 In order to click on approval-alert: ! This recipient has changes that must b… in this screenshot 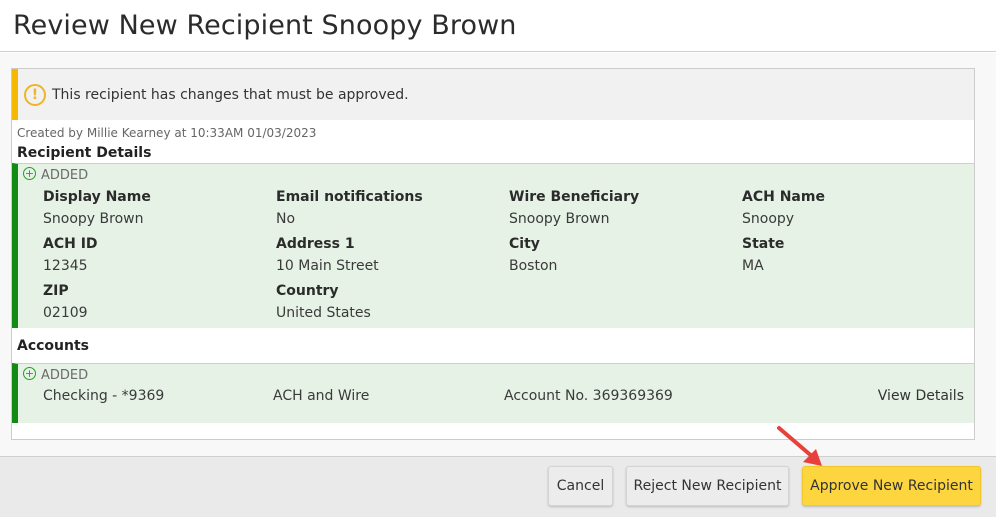, I will do `click(493, 94)`.